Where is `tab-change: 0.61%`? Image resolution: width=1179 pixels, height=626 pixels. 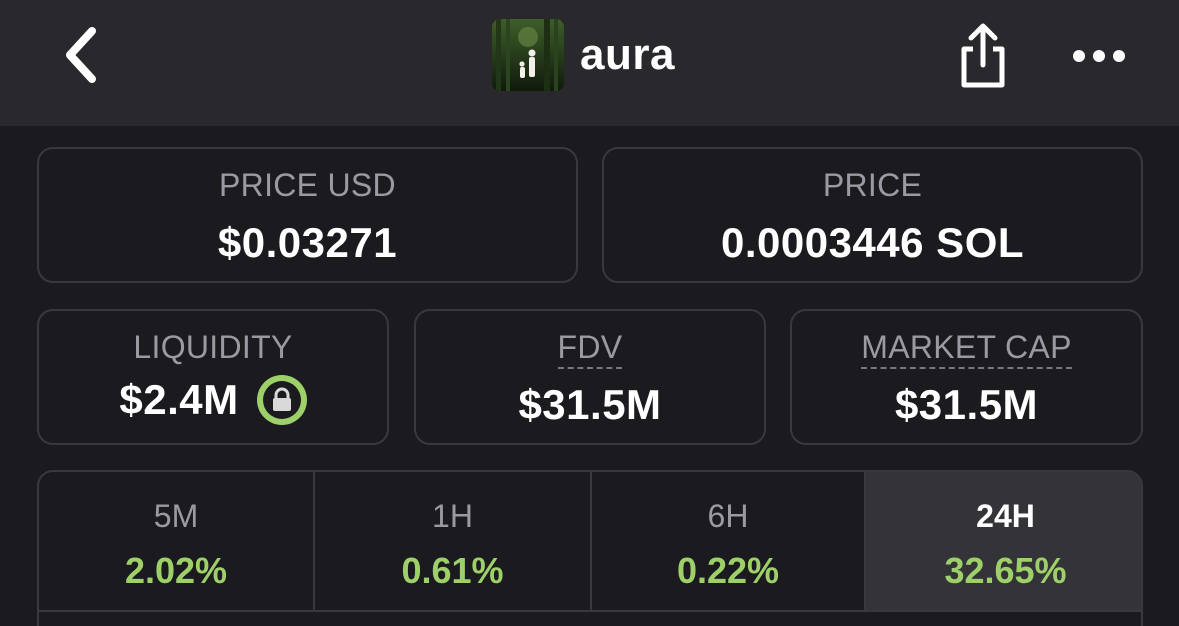
tab-change: 0.61% is located at coordinates (452, 570).